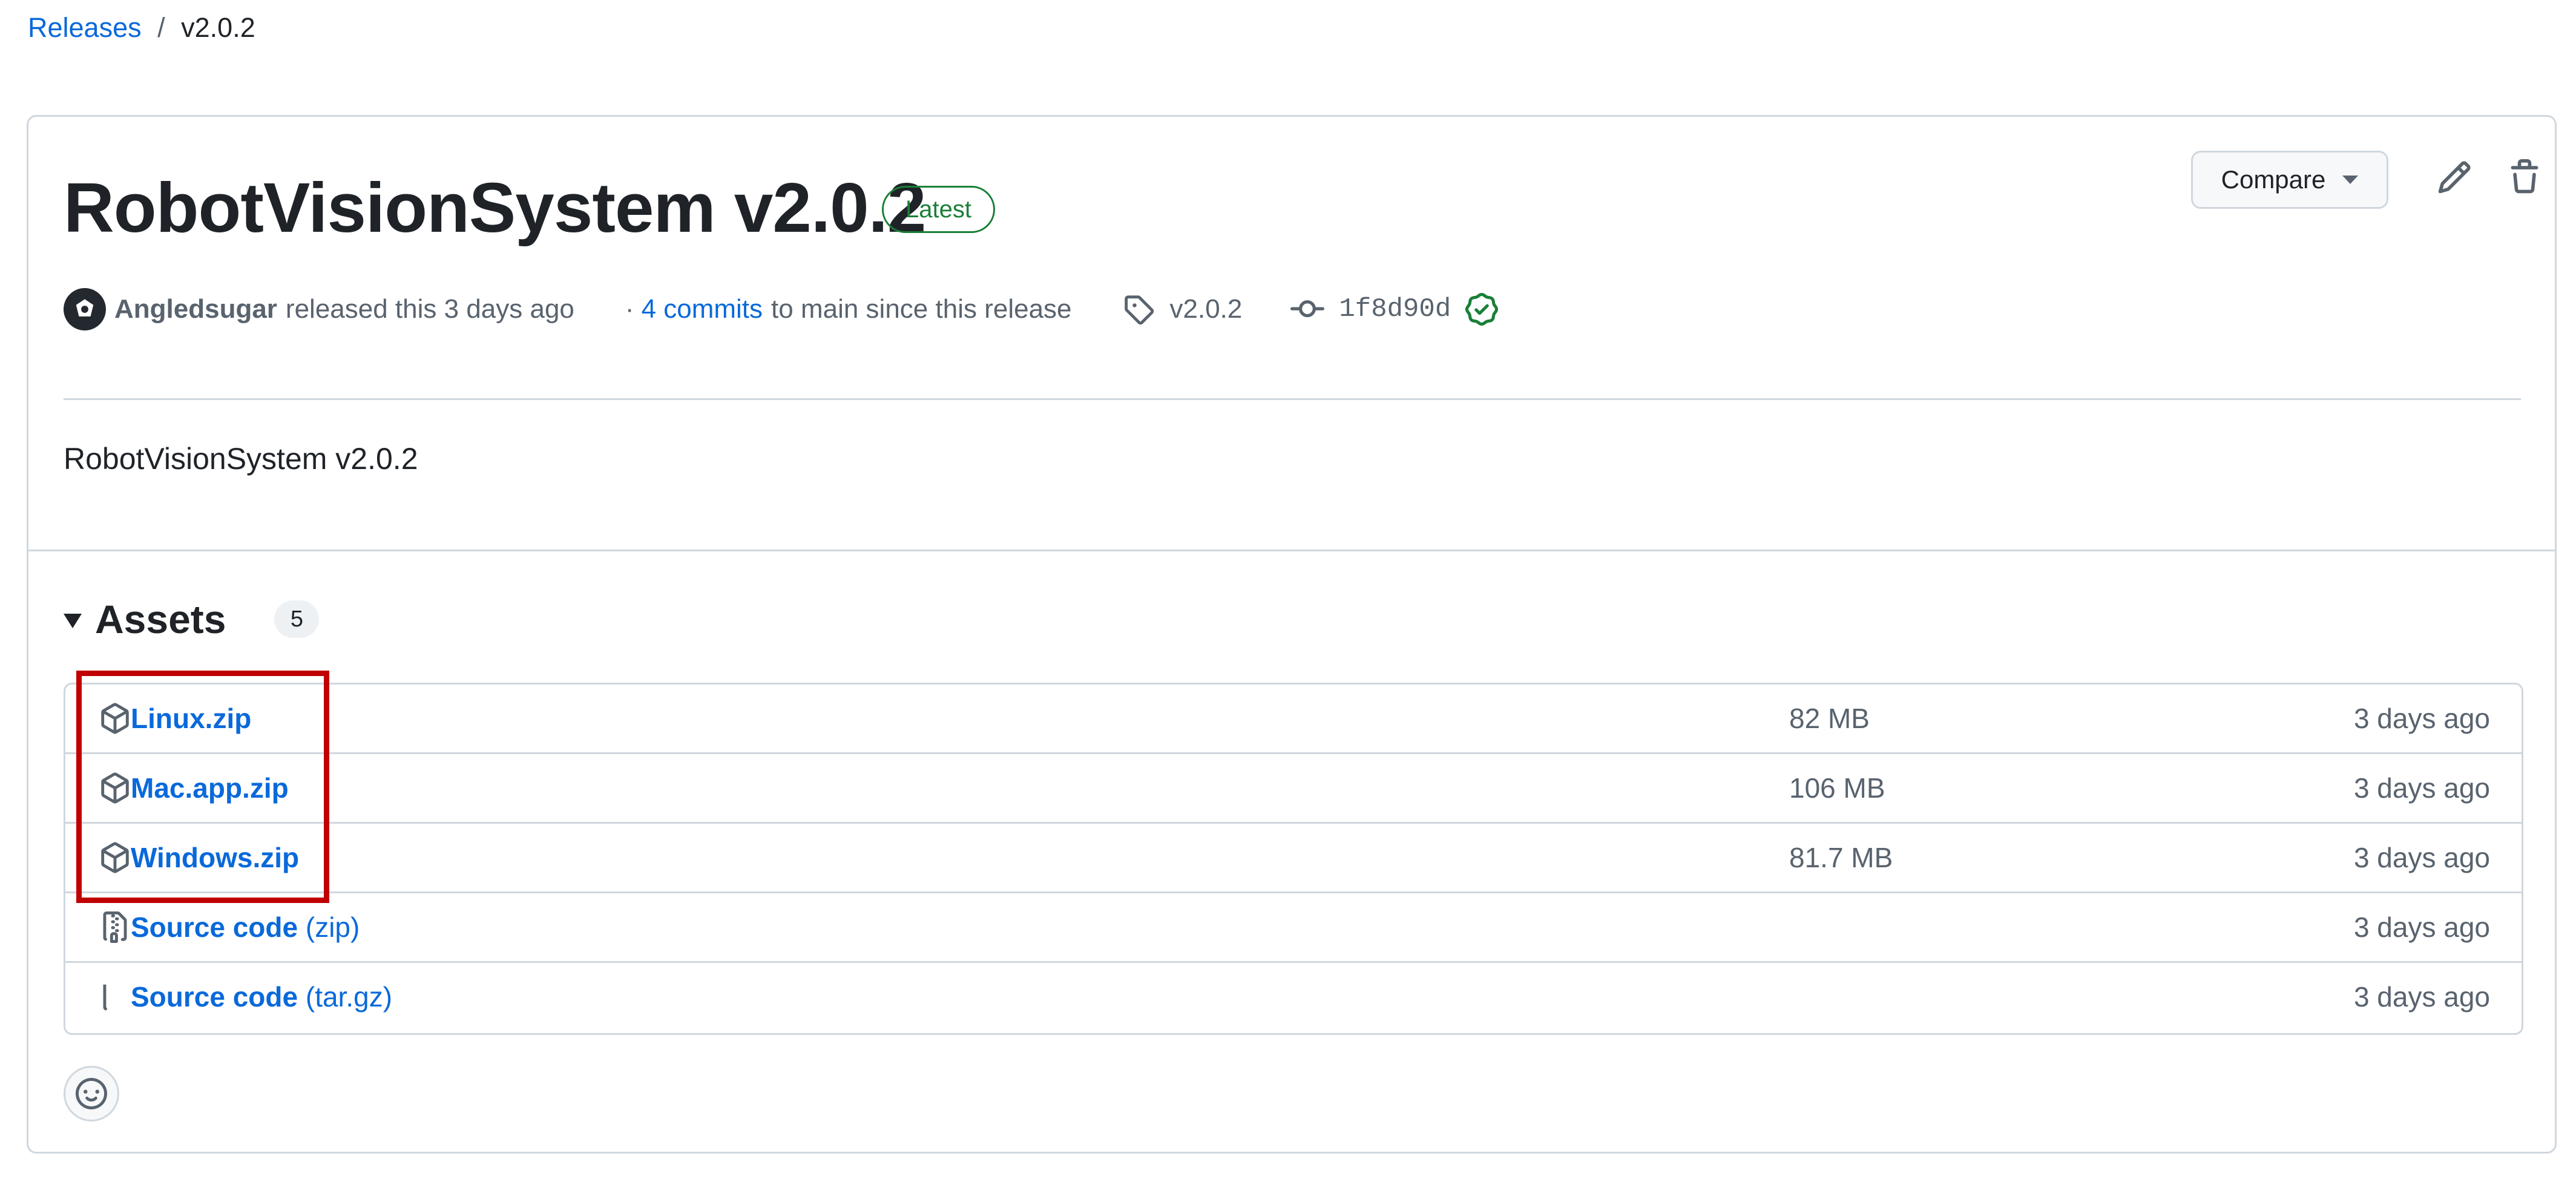 This screenshot has height=1182, width=2576. I want to click on asset-row-source-zip: Source code (zip) 3 days ago, so click(1293, 926).